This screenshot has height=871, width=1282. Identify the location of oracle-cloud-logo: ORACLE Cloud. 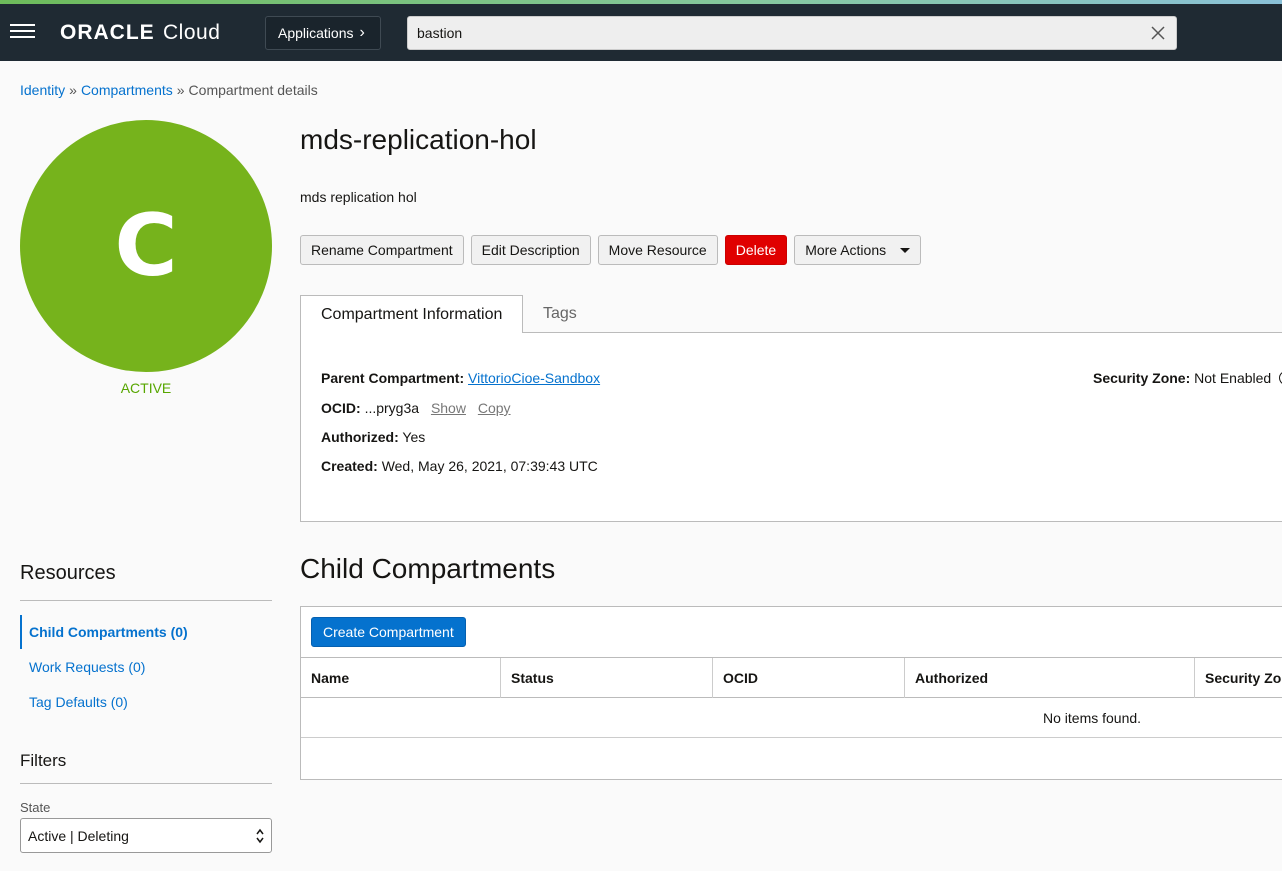
(140, 33).